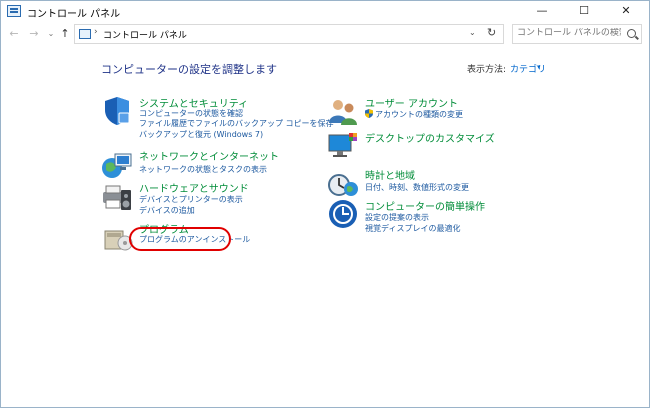 The image size is (650, 408). What do you see at coordinates (14, 11) in the screenshot?
I see `control-panel-icon` at bounding box center [14, 11].